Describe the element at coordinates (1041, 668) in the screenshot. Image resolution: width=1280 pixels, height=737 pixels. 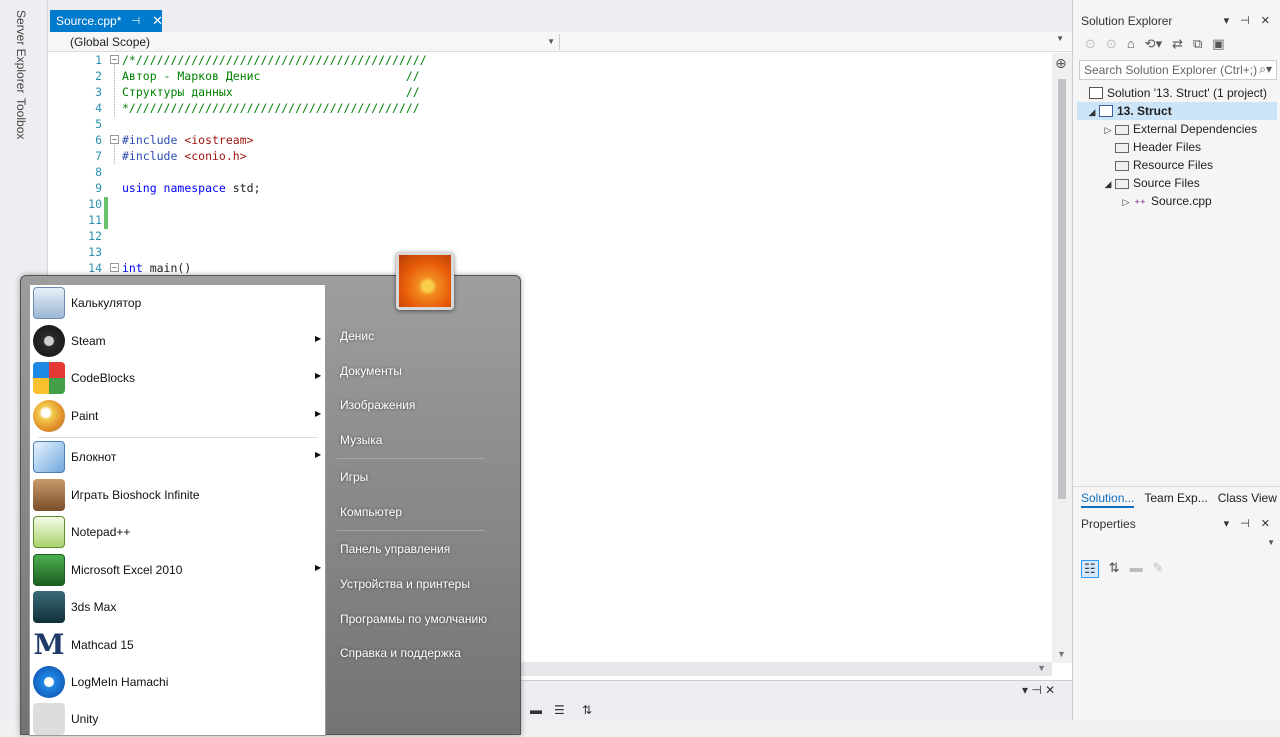
I see `scroll-right-icon: ▼` at that location.